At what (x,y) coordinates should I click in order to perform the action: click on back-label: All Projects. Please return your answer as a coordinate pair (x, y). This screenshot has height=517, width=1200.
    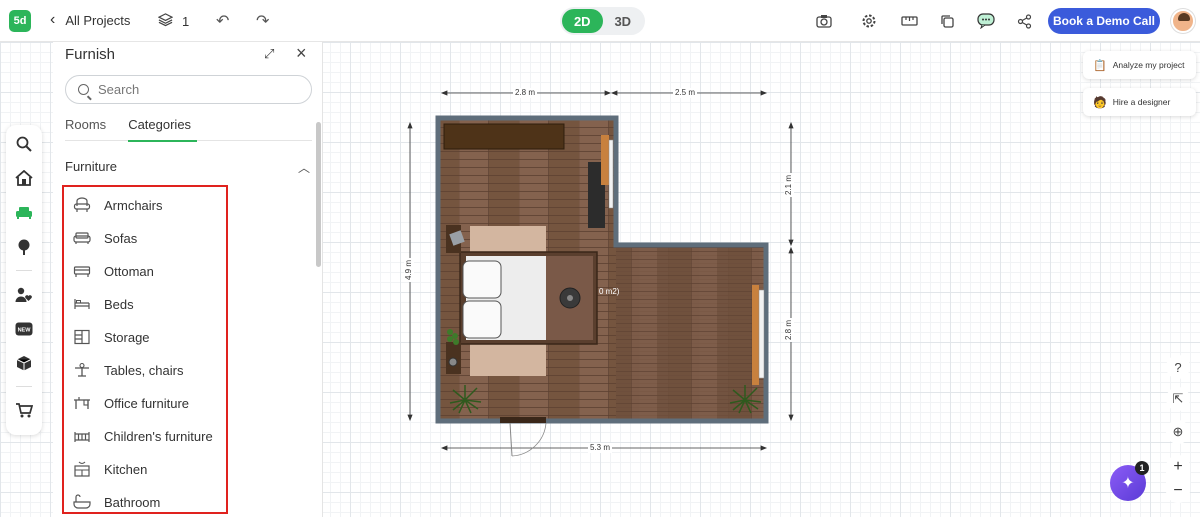
    Looking at the image, I should click on (98, 20).